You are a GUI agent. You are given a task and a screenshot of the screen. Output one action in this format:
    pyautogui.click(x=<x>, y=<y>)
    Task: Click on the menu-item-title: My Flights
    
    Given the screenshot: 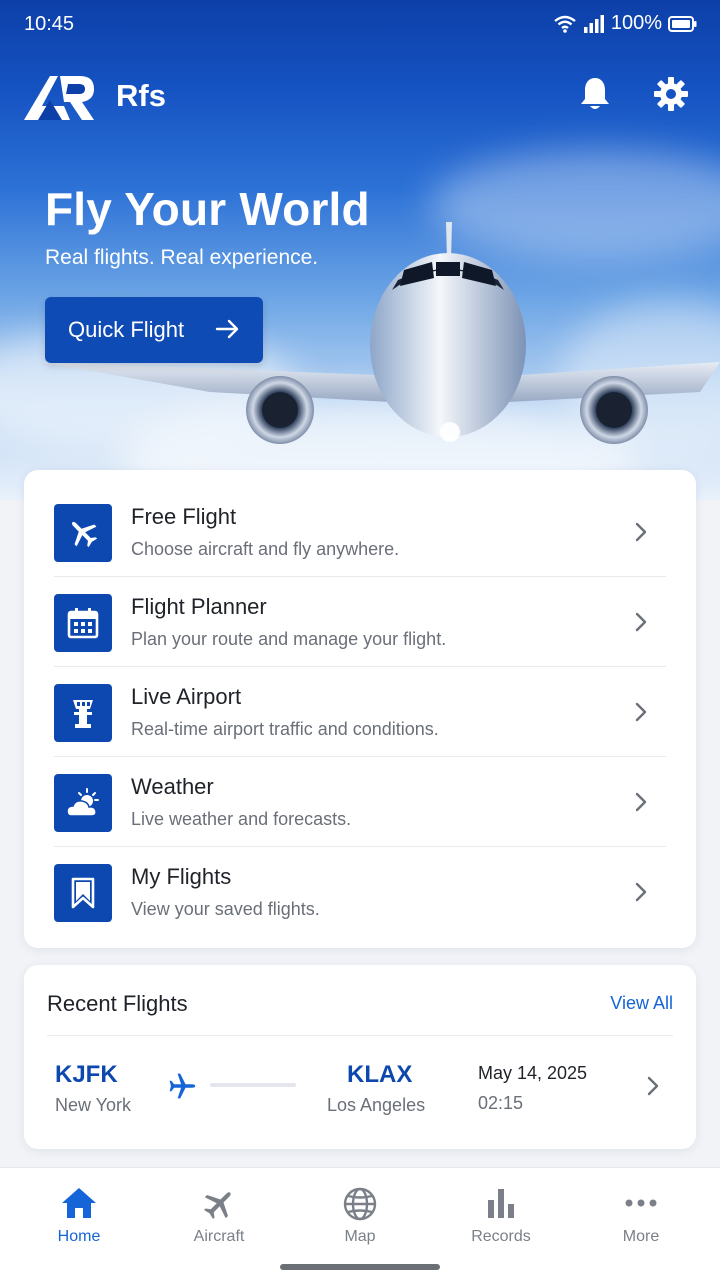 What is the action you would take?
    pyautogui.click(x=181, y=876)
    